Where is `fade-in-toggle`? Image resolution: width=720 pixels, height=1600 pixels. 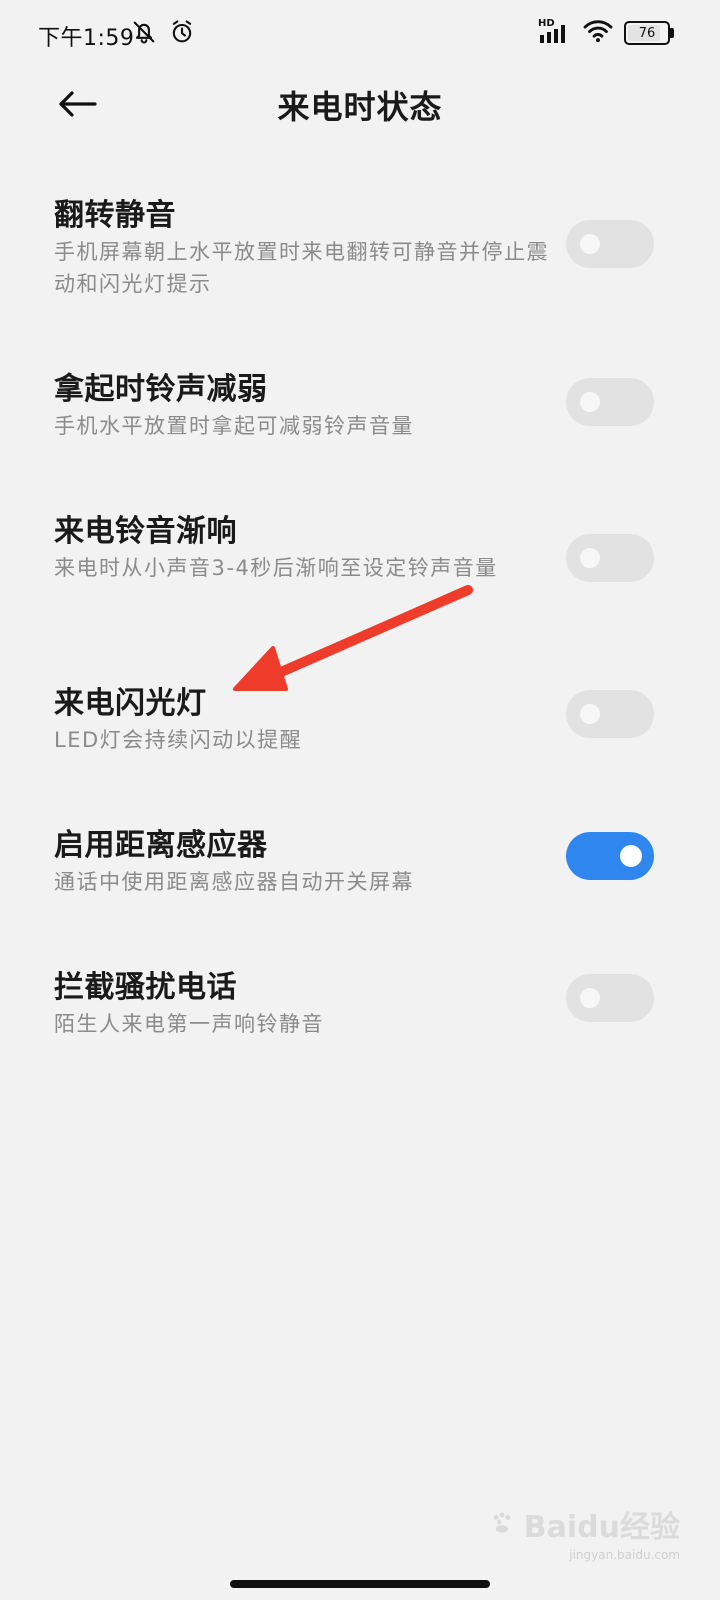 fade-in-toggle is located at coordinates (610, 558).